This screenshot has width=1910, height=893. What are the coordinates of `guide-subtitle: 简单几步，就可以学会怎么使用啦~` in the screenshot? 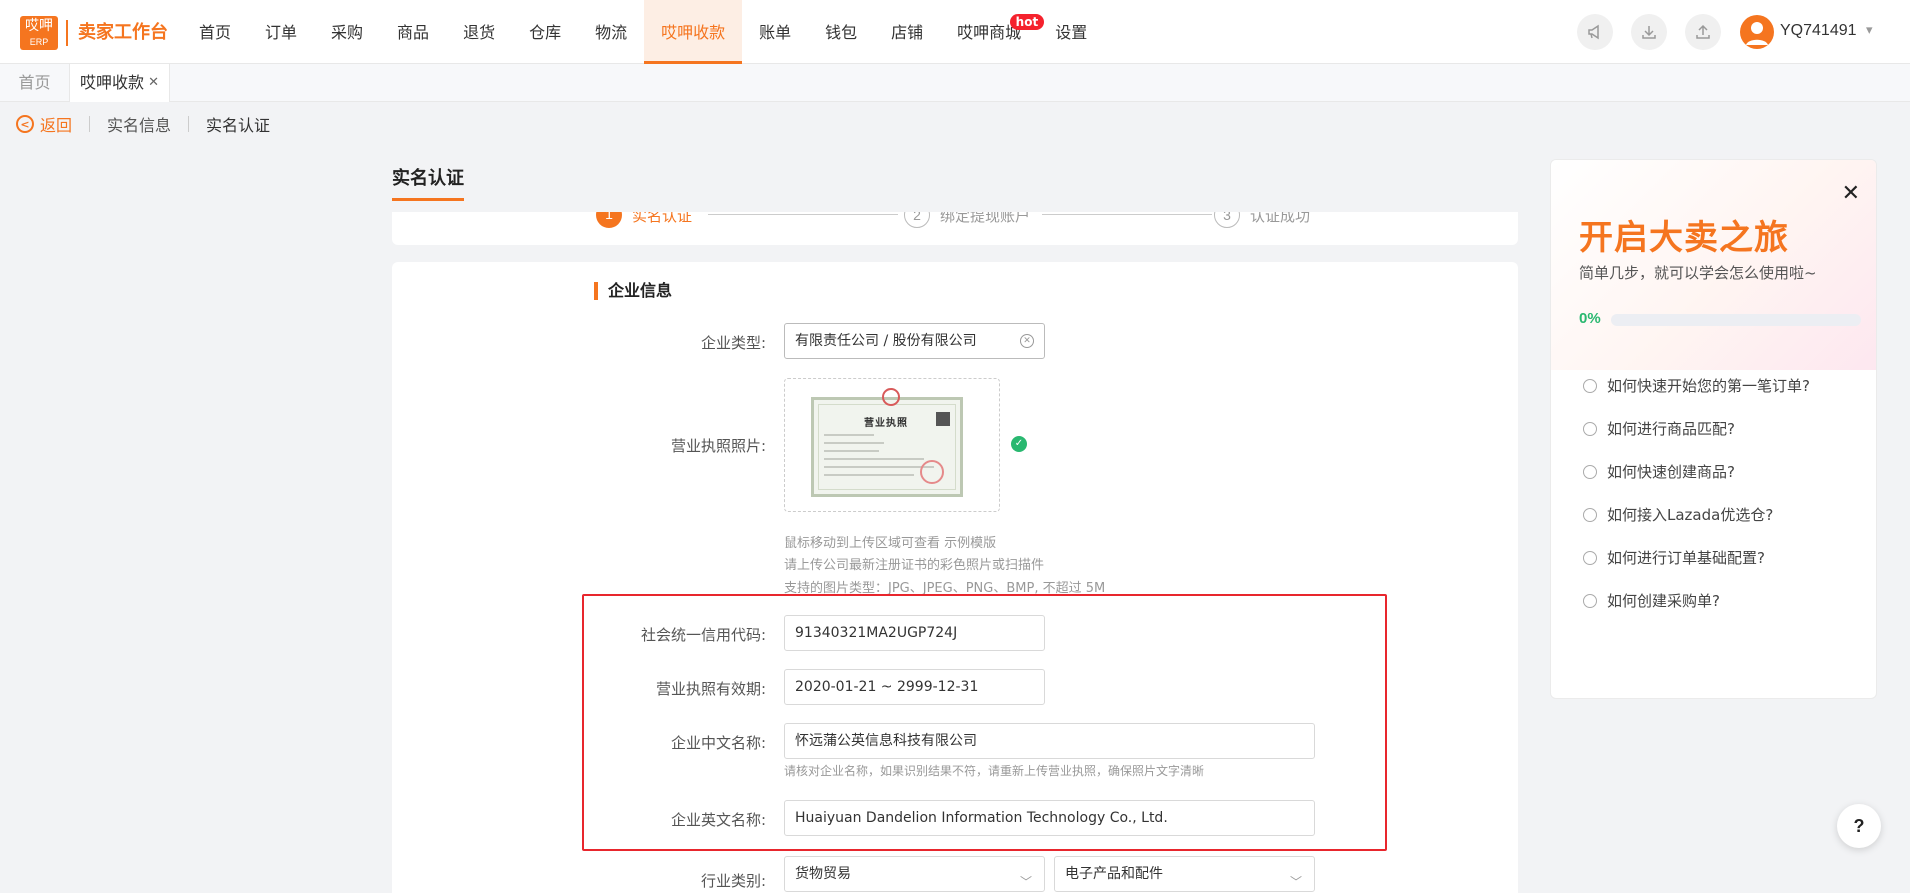 It's located at (1698, 273).